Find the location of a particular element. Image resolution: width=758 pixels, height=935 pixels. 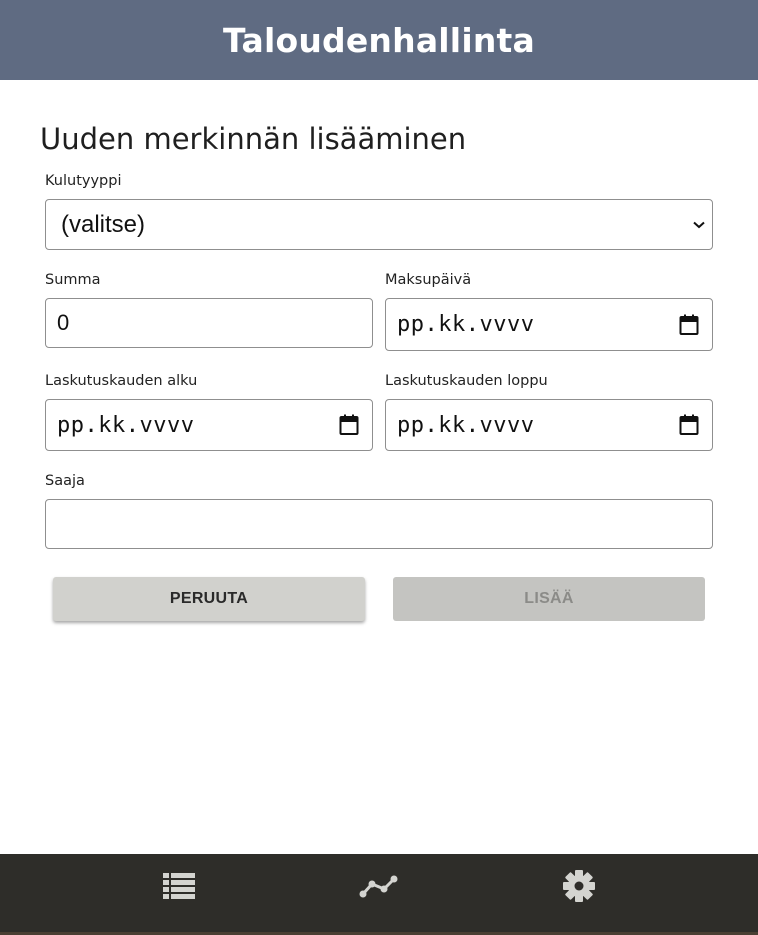

nav-item-charts is located at coordinates (379, 888).